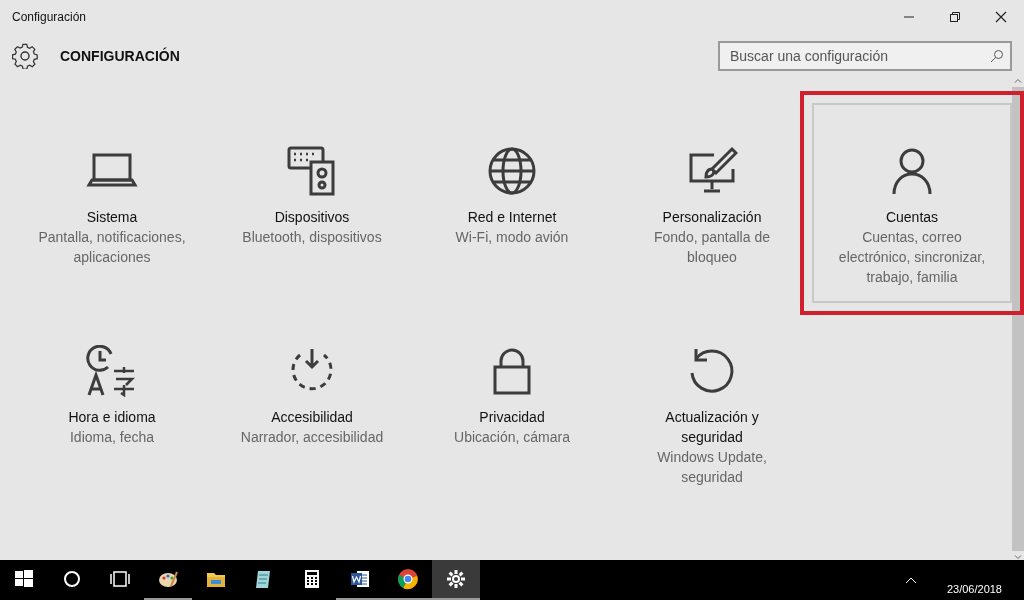 This screenshot has height=600, width=1024. I want to click on tile-description: Narrador, accesibilidad, so click(312, 437).